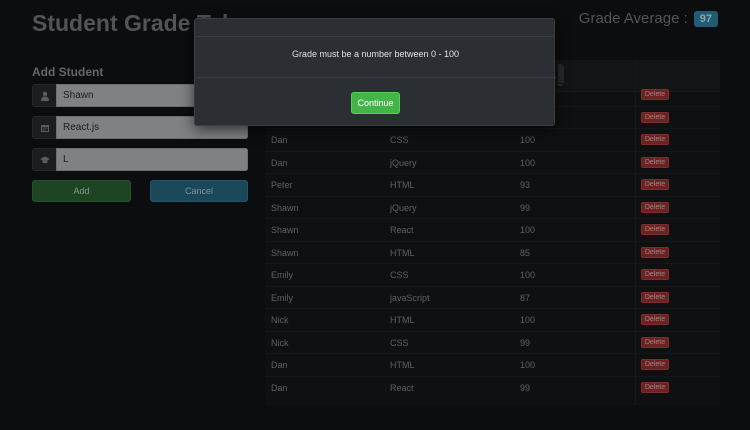 This screenshot has width=750, height=430. What do you see at coordinates (375, 103) in the screenshot?
I see `continue-button: Continue` at bounding box center [375, 103].